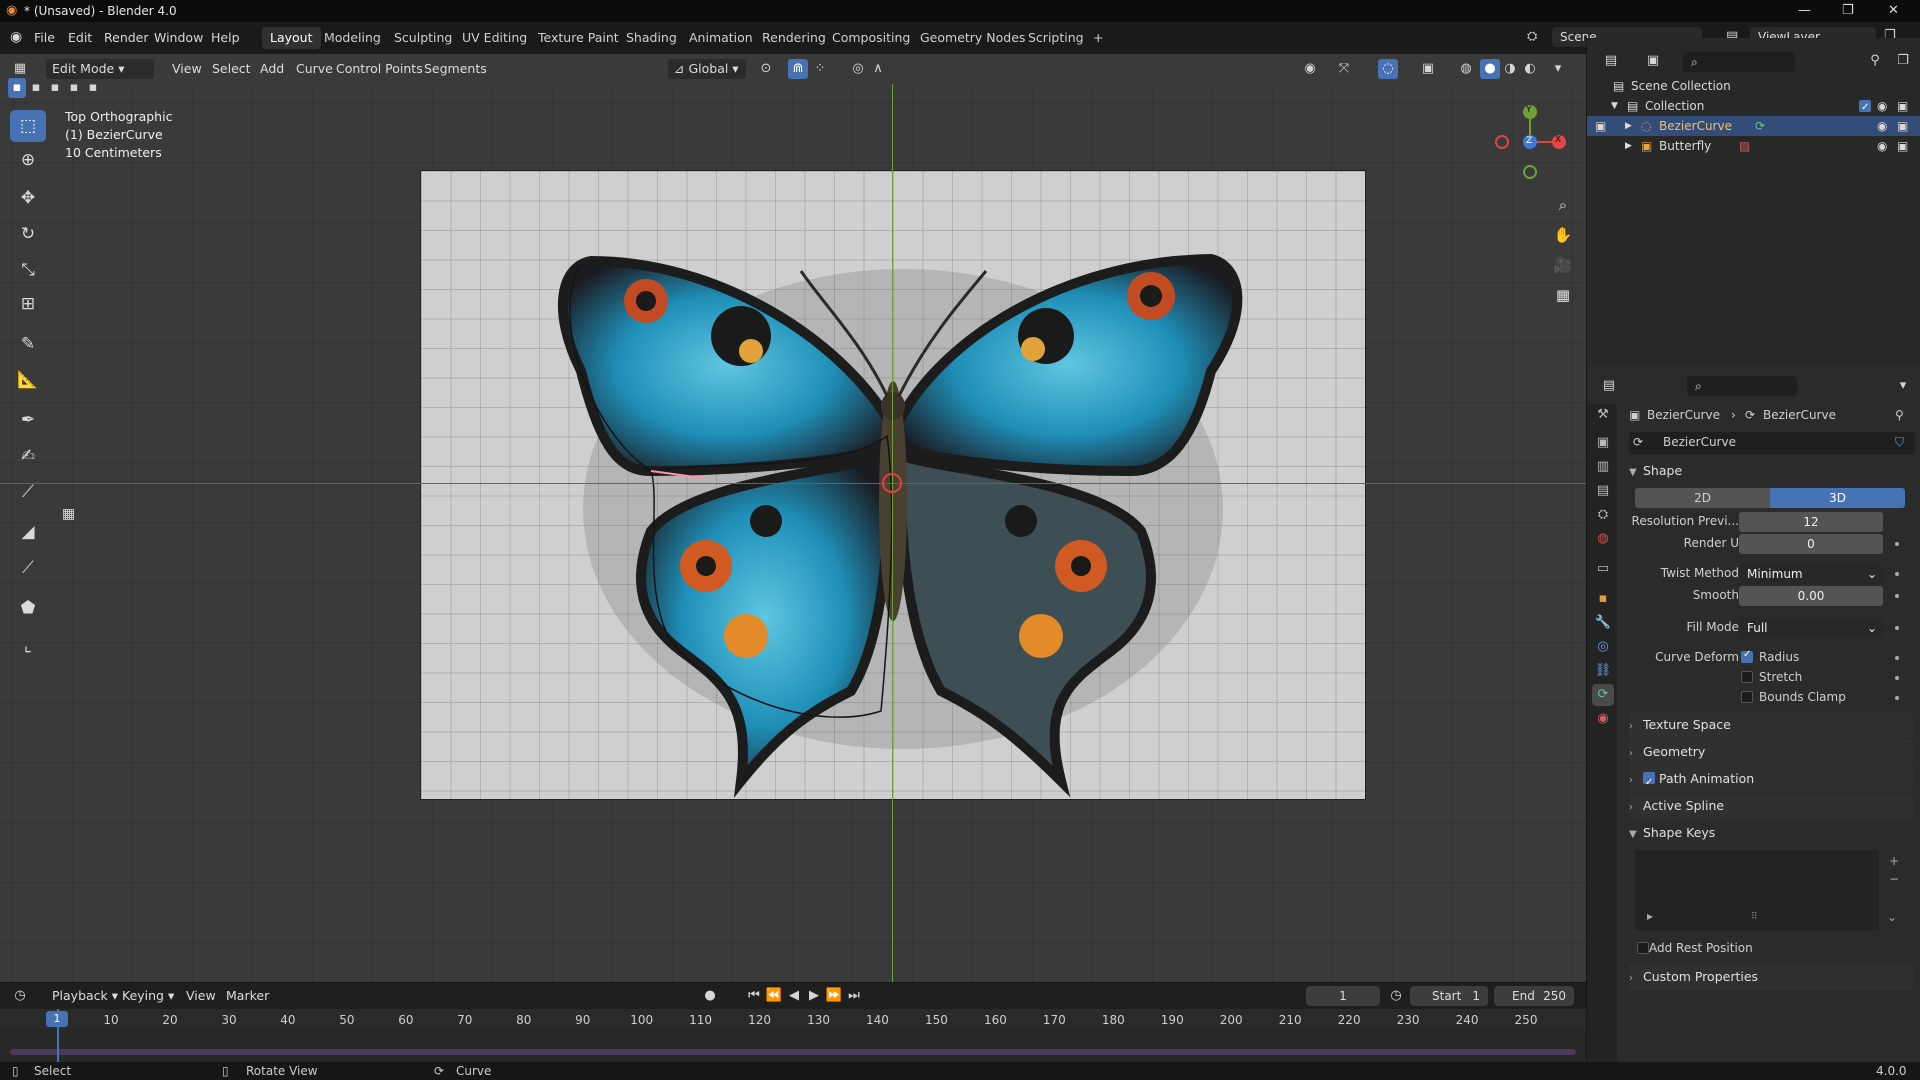  Describe the element at coordinates (1875, 61) in the screenshot. I see `filter-icon: ⚲` at that location.